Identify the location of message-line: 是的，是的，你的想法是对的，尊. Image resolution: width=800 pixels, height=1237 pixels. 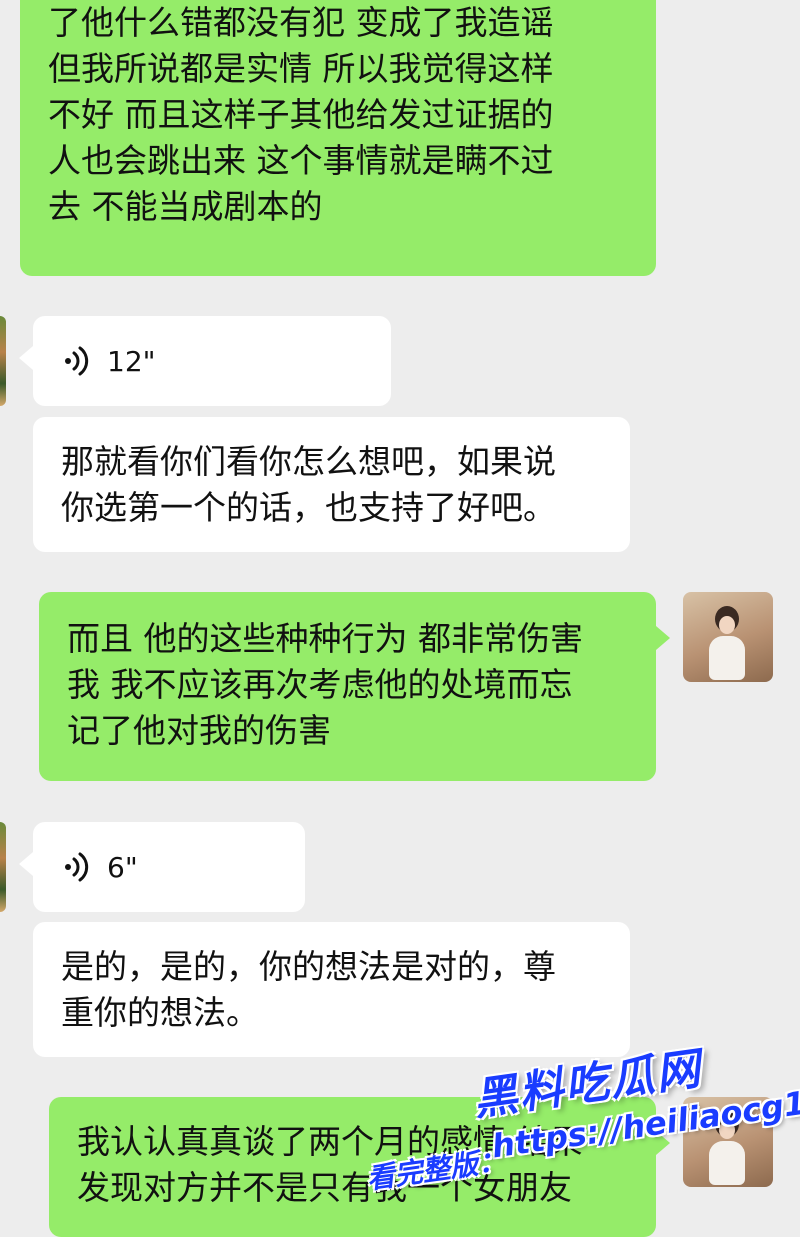
(308, 966).